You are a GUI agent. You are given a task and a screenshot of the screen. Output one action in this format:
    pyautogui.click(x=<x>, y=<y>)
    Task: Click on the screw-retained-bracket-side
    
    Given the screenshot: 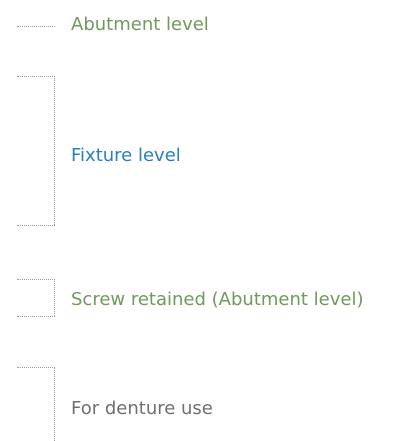 What is the action you would take?
    pyautogui.click(x=54, y=297)
    